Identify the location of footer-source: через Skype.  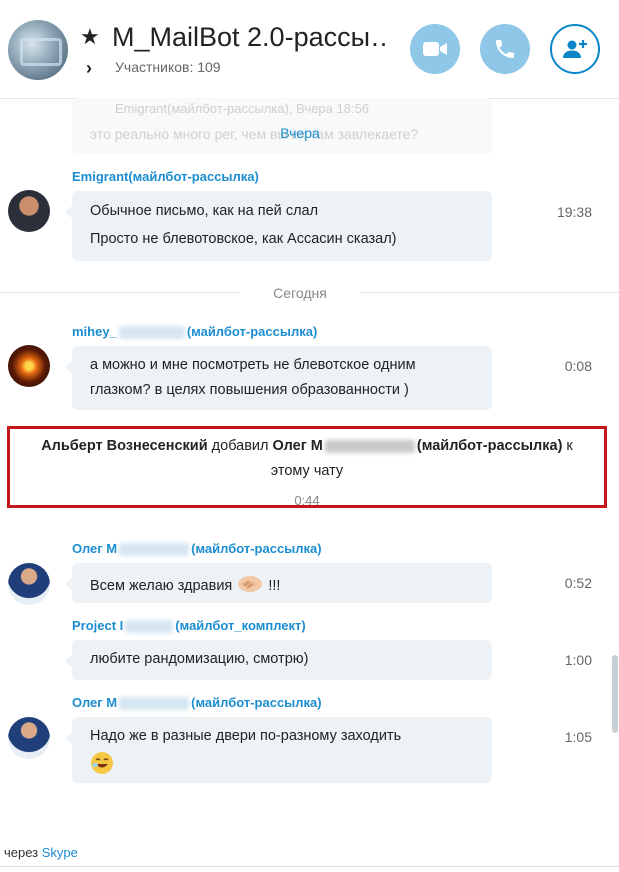
(41, 852).